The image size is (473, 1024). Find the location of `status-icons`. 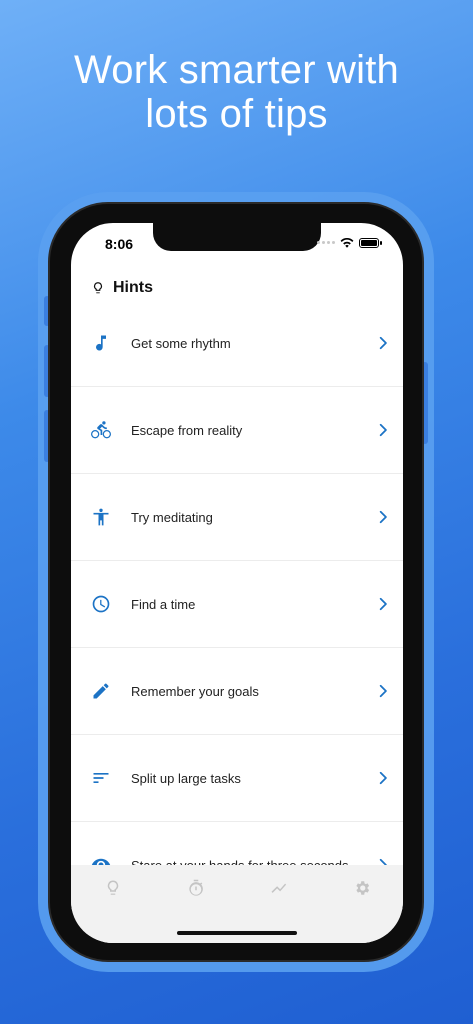

status-icons is located at coordinates (349, 242).